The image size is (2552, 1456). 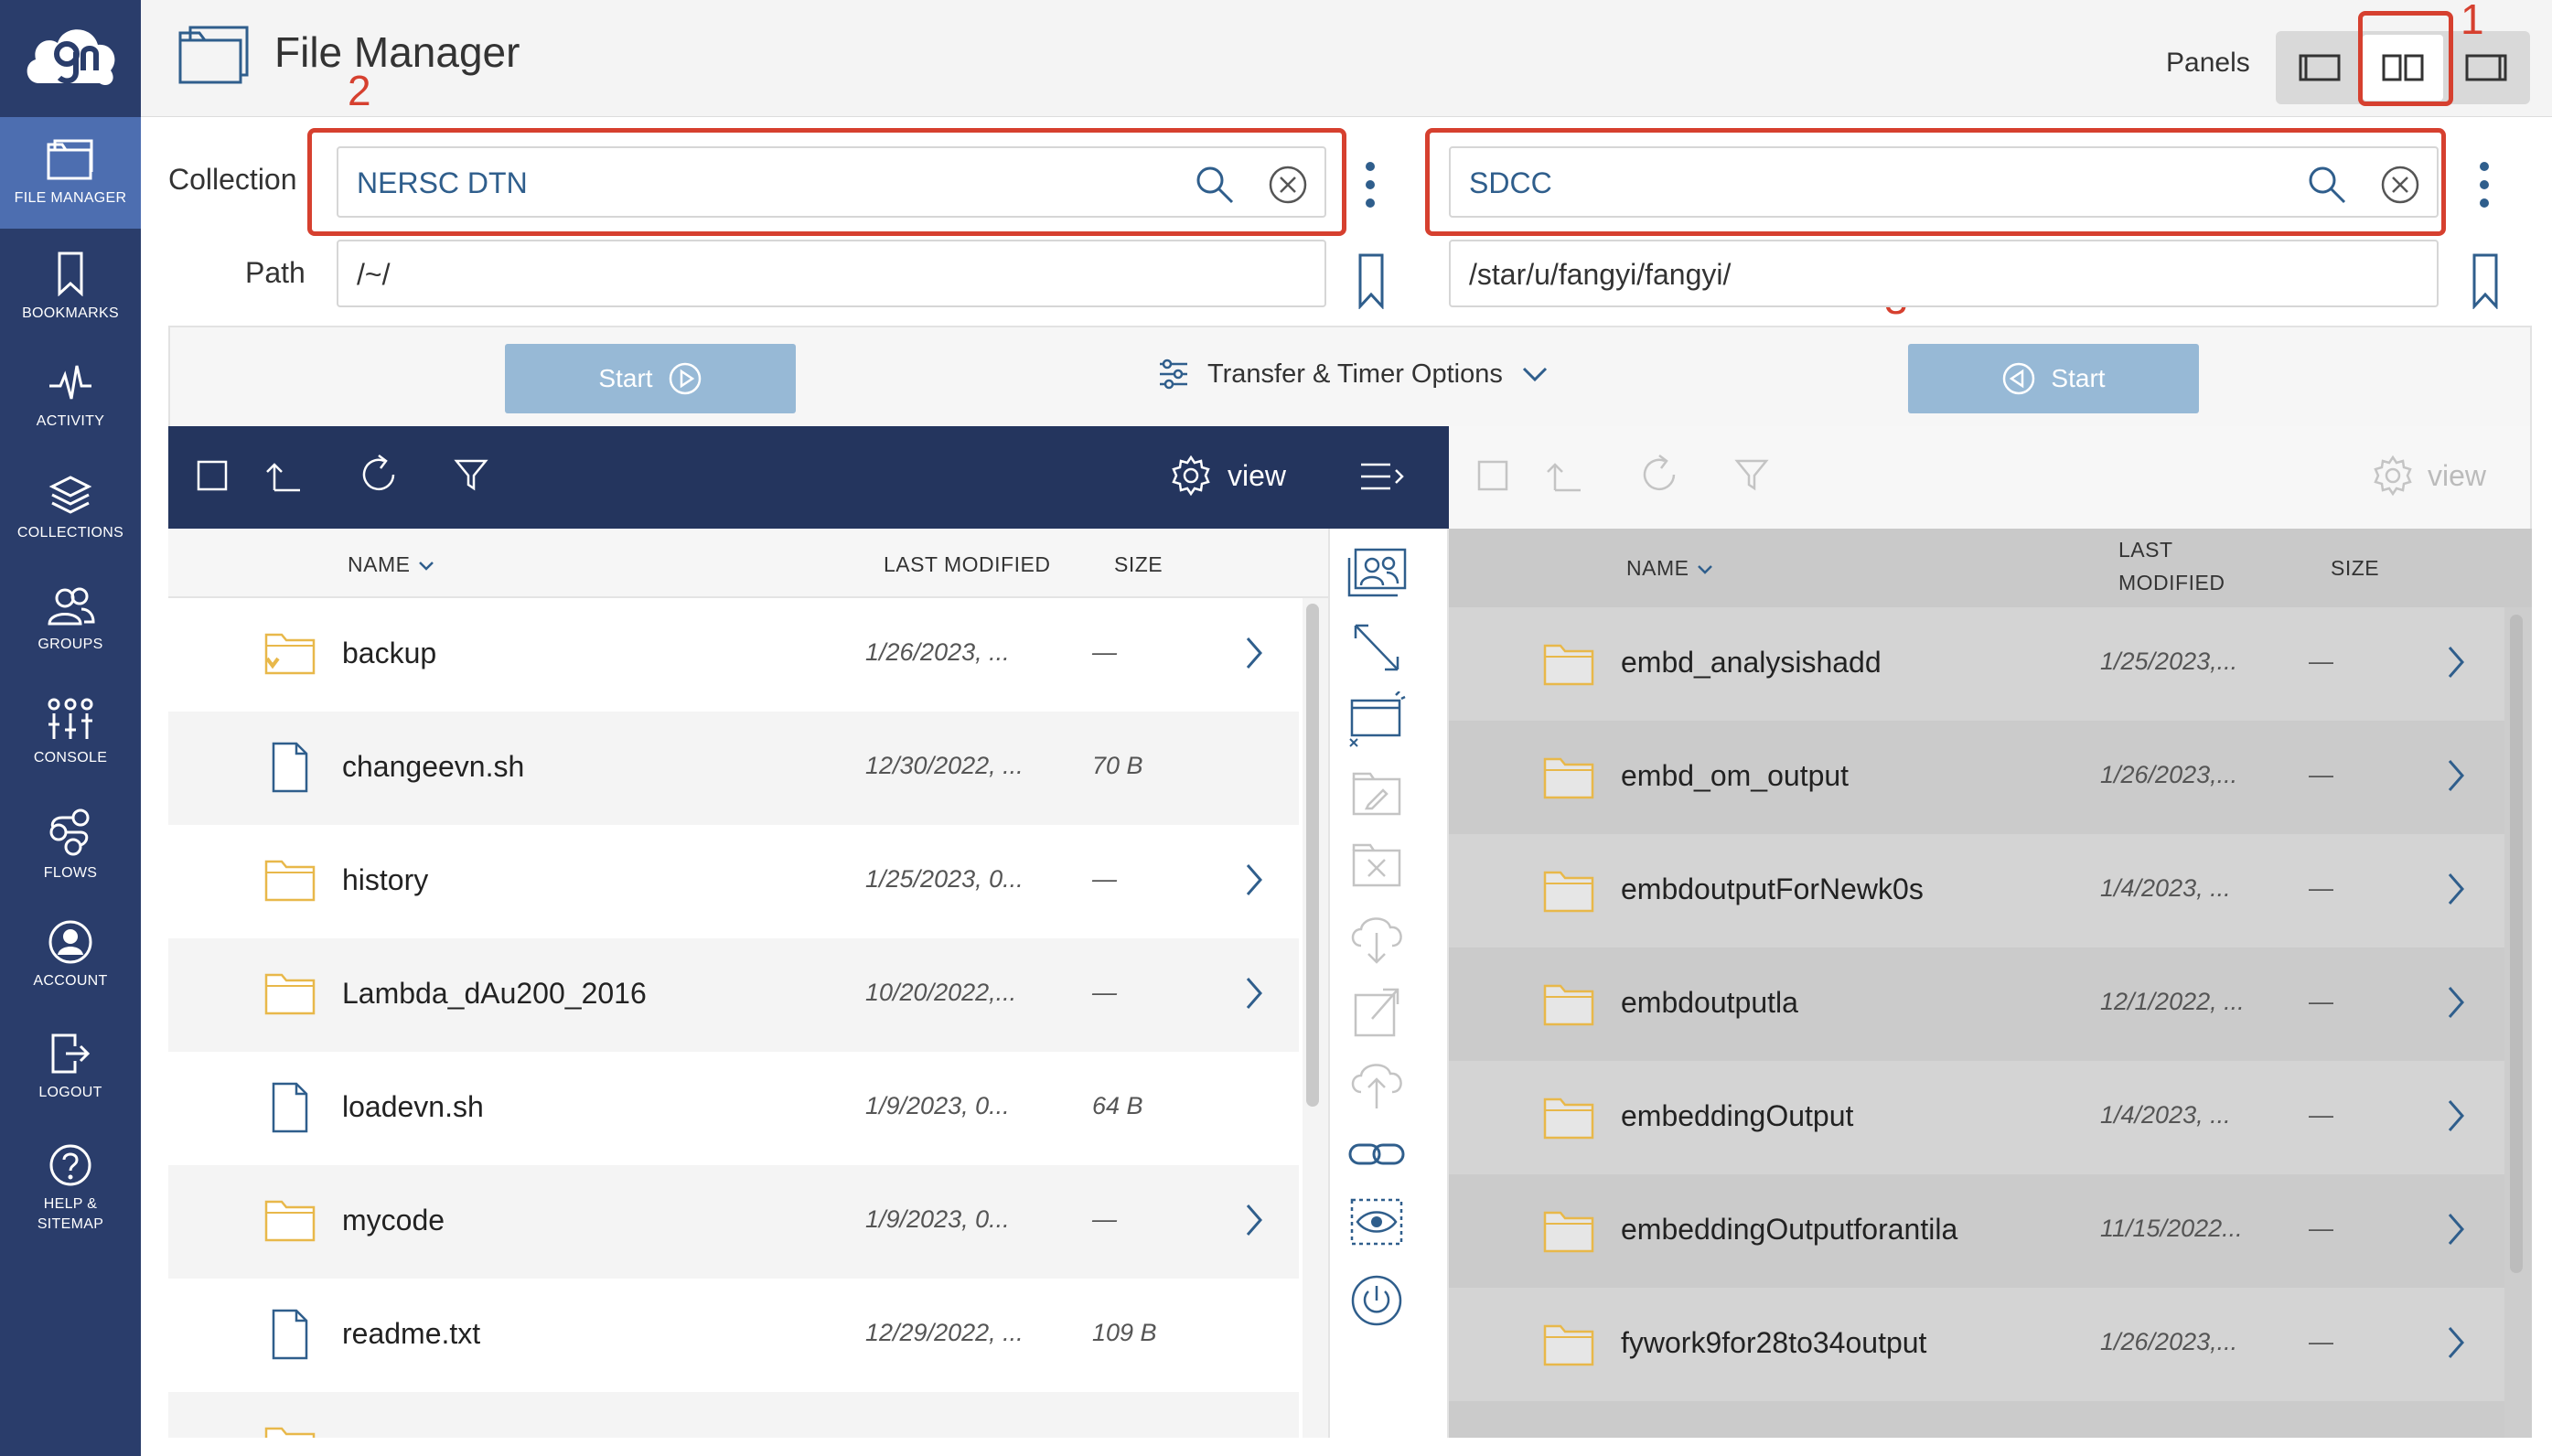 What do you see at coordinates (733, 1415) in the screenshot?
I see `file-row-partial` at bounding box center [733, 1415].